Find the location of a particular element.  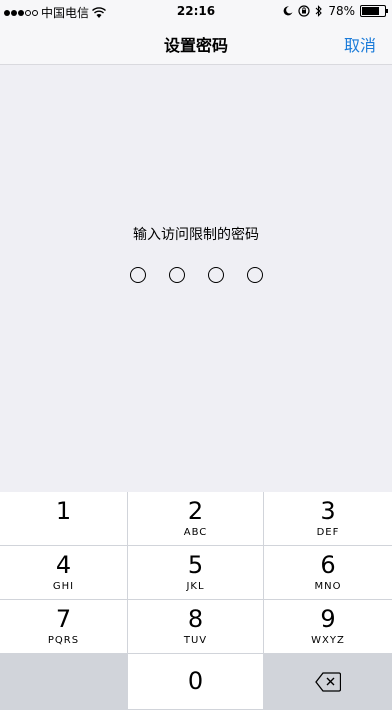

key-digit: 5 is located at coordinates (195, 565).